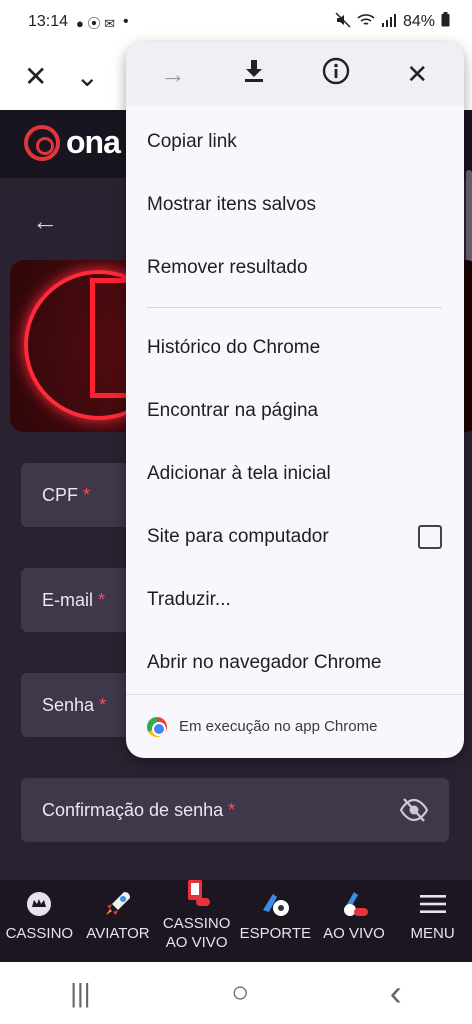  What do you see at coordinates (294, 307) in the screenshot?
I see `menu-divider` at bounding box center [294, 307].